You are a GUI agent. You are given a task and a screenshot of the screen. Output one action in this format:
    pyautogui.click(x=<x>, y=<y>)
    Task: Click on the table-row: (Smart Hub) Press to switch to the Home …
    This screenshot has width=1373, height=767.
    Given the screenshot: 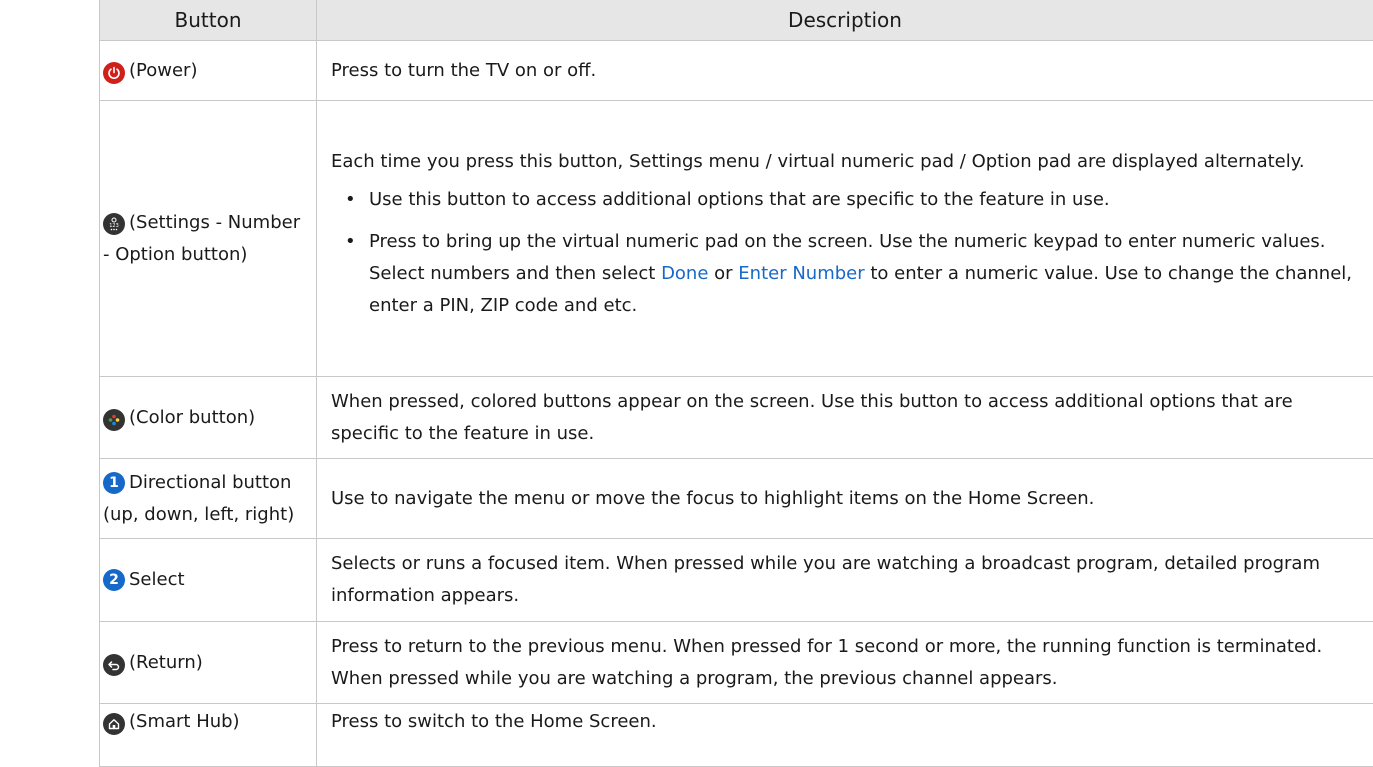 What is the action you would take?
    pyautogui.click(x=736, y=735)
    